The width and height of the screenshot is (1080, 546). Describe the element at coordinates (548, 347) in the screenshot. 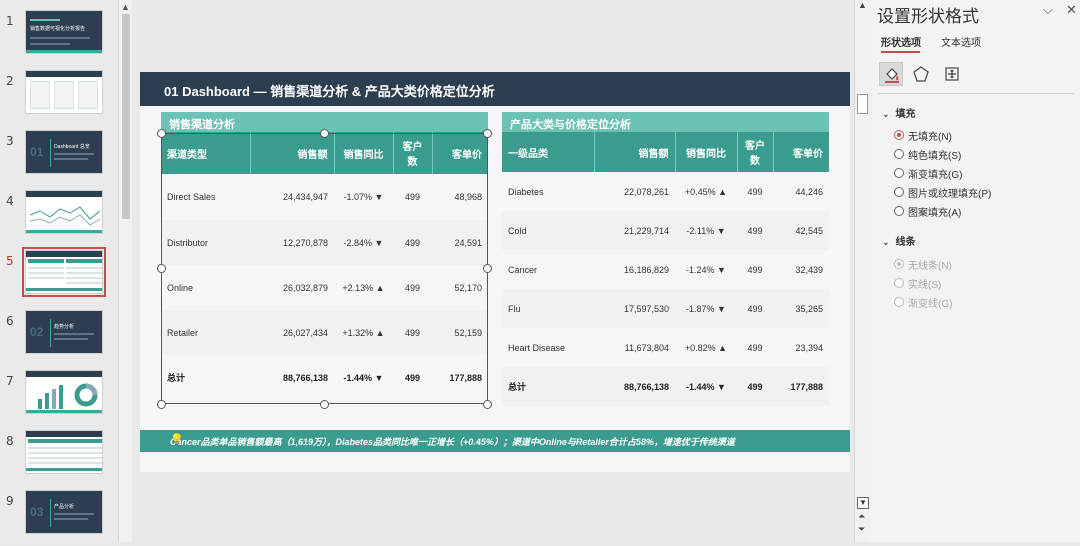

I see `category-name: Heart Disease` at that location.